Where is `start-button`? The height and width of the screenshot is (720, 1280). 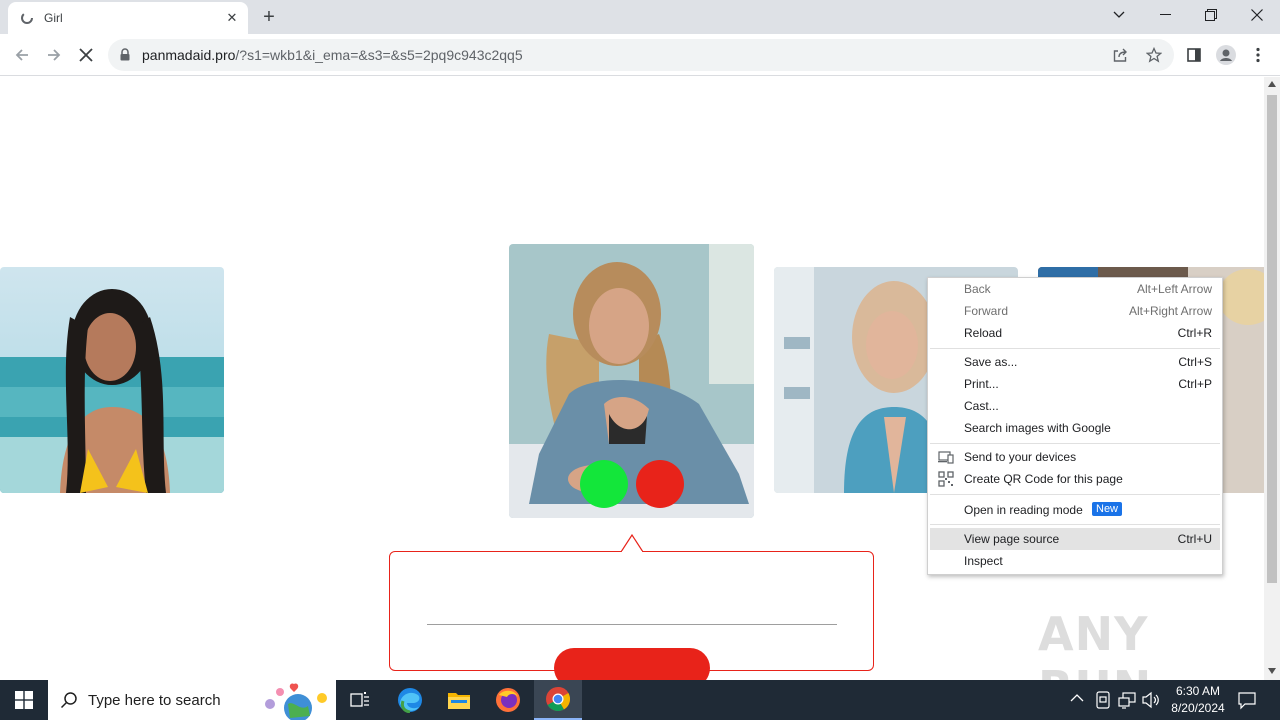 start-button is located at coordinates (24, 700).